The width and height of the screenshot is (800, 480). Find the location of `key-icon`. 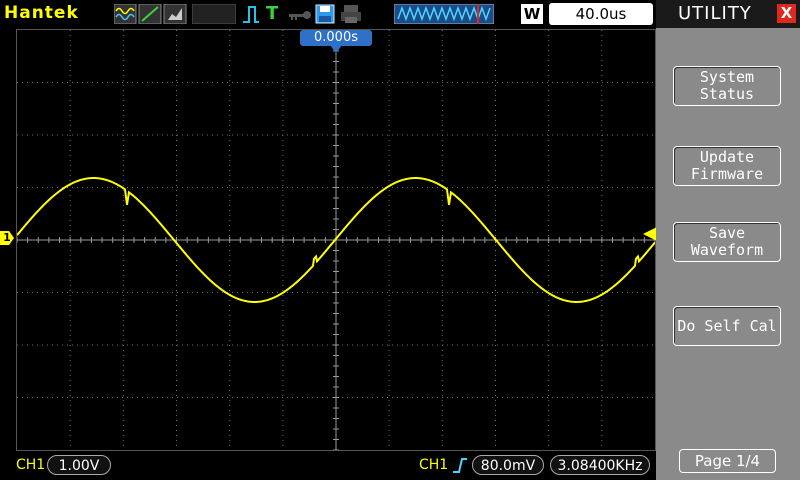

key-icon is located at coordinates (300, 14).